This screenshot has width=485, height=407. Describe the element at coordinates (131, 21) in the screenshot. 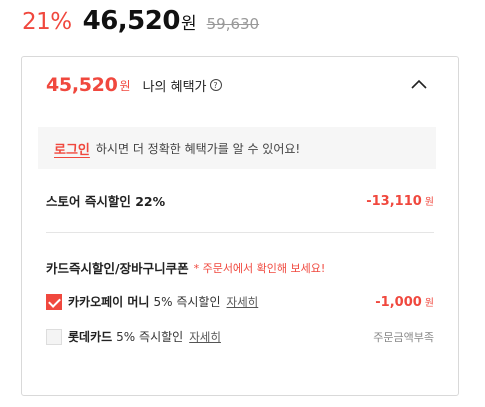

I see `sale-price: 46,520` at that location.